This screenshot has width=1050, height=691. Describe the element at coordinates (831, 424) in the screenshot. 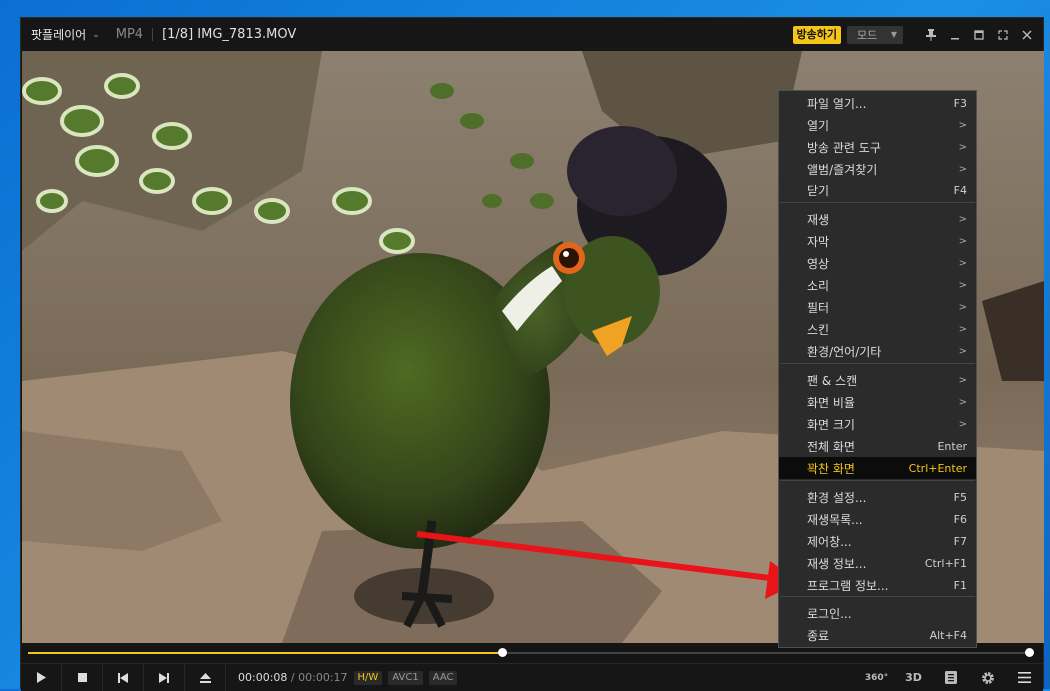

I see `menu-item-label: 화면 크기` at that location.